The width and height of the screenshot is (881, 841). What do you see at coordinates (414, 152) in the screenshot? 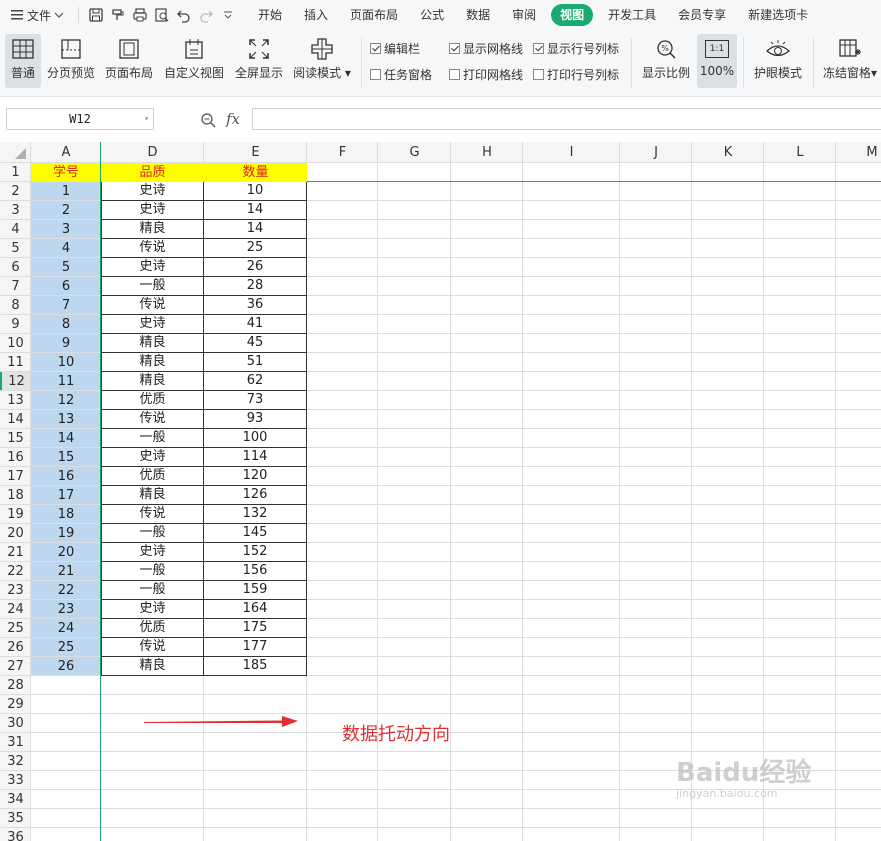
I see `column-header-g: G` at bounding box center [414, 152].